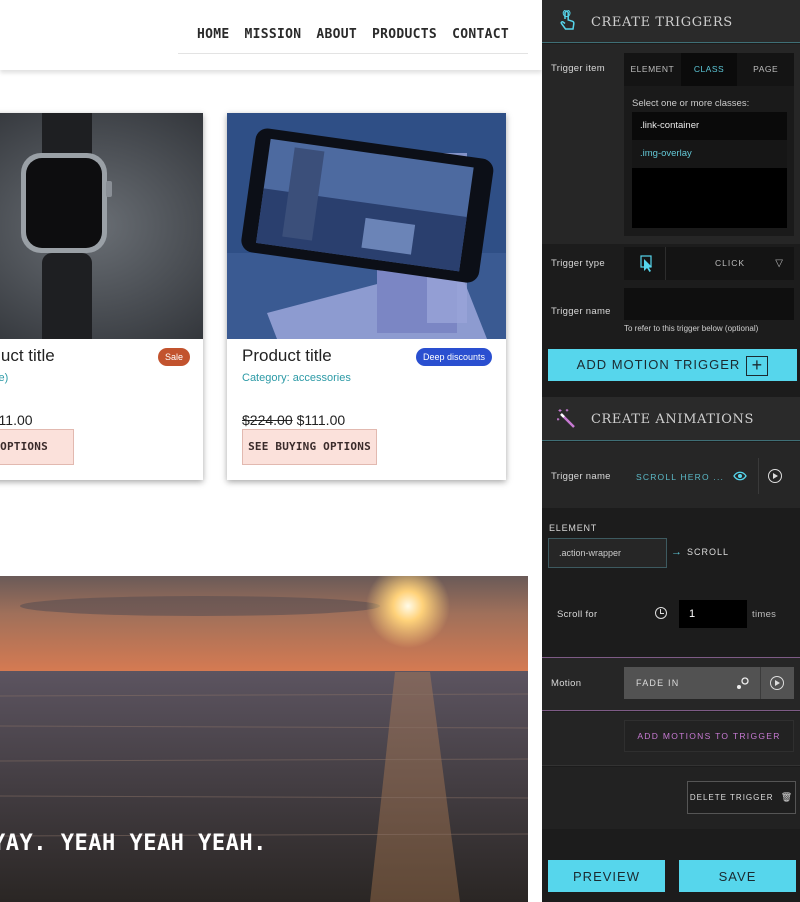 This screenshot has height=902, width=800. I want to click on product-category: Category: p(o)y(e), so click(4, 378).